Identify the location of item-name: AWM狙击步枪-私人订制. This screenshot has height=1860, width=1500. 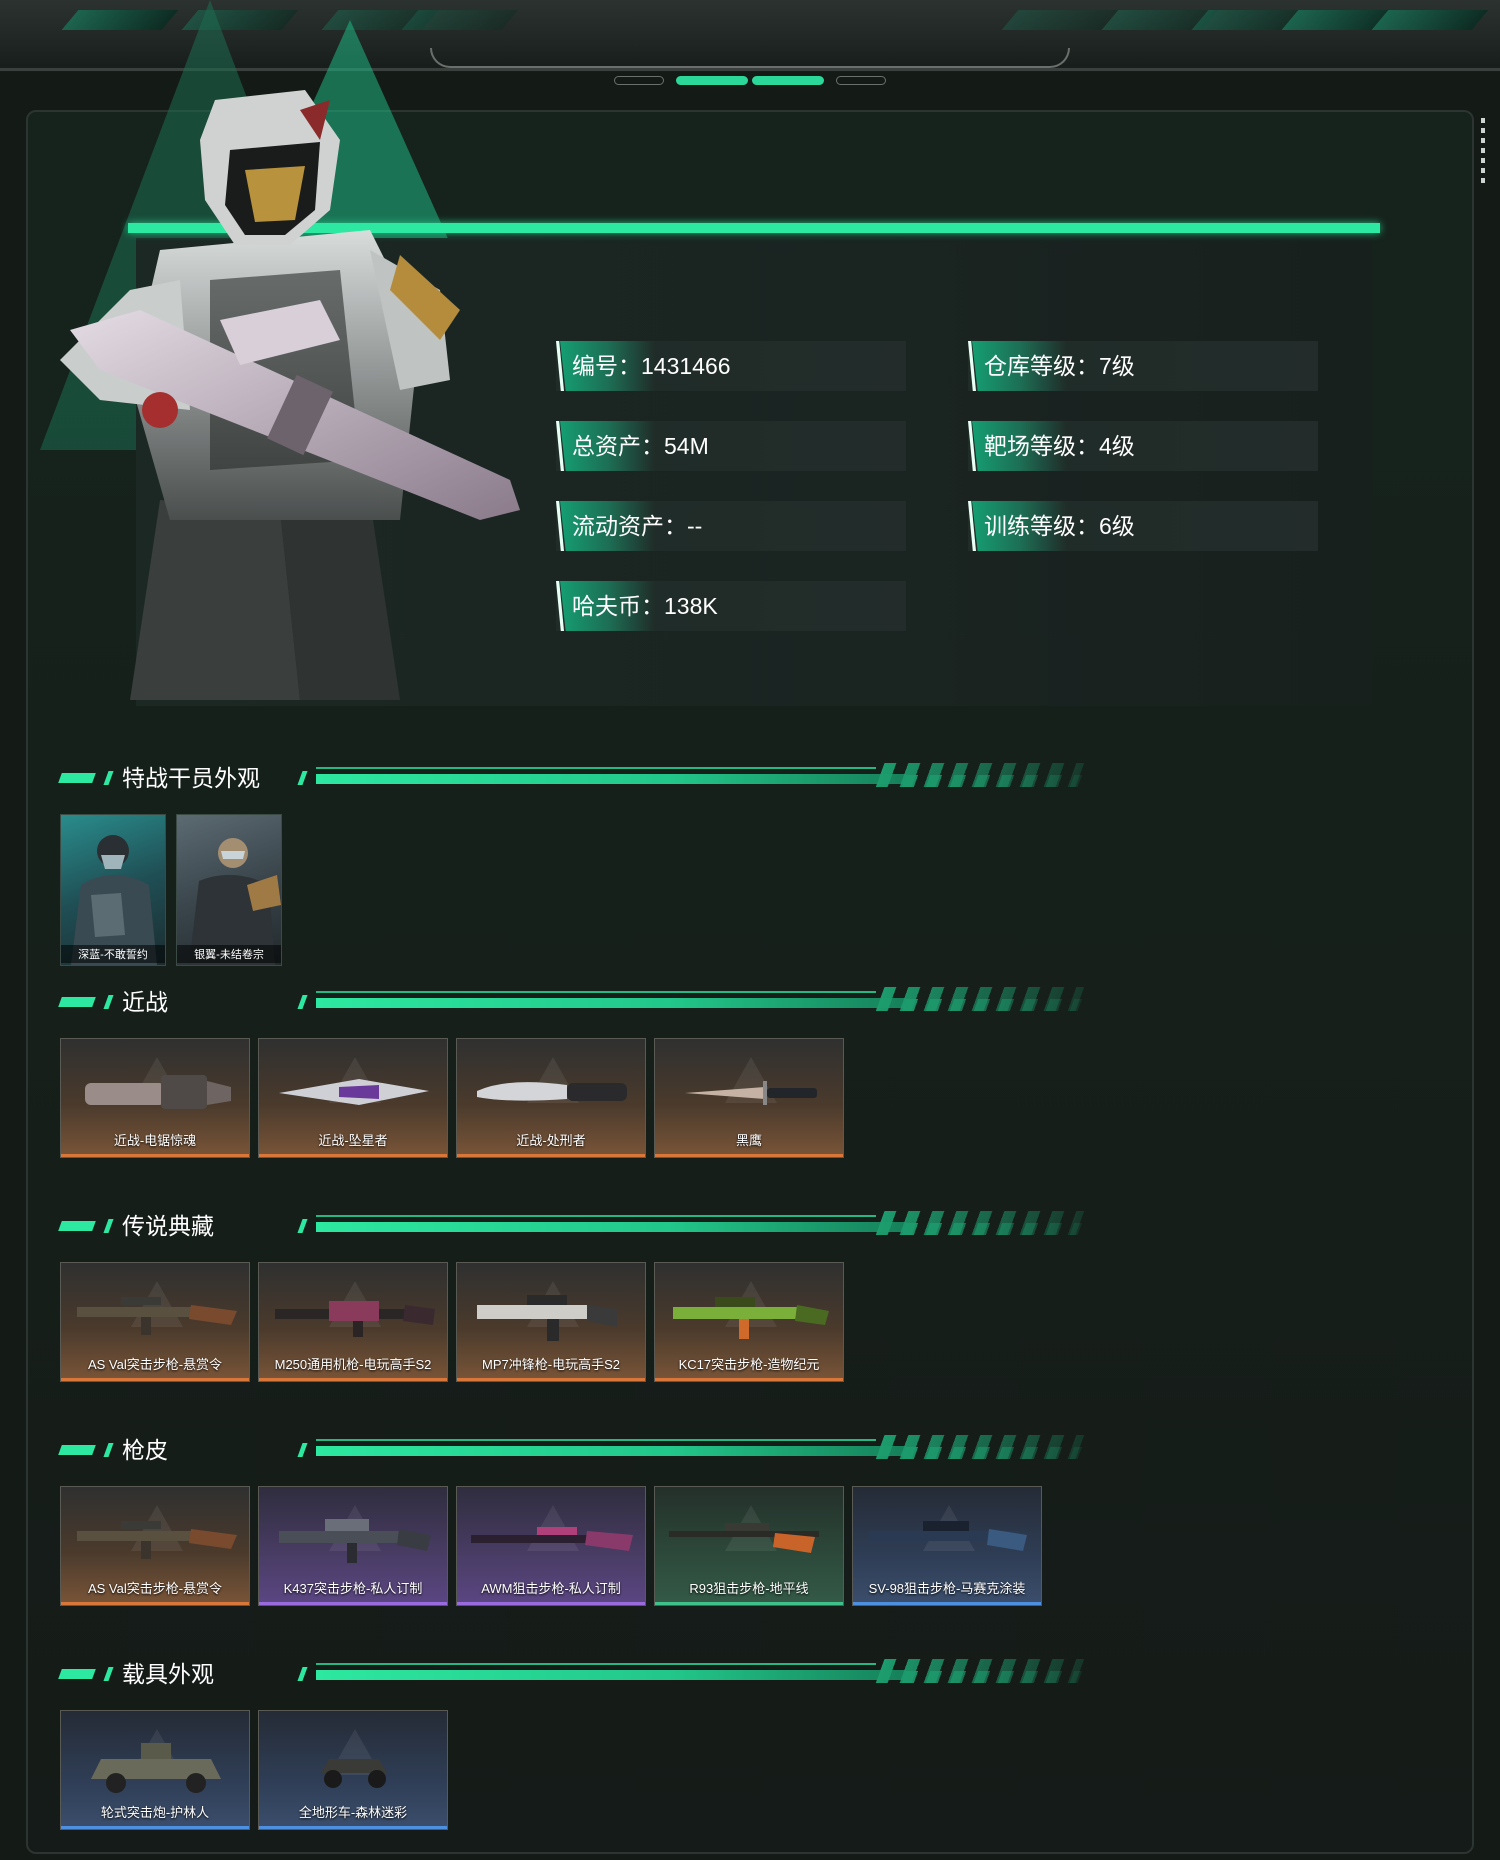
(551, 1588).